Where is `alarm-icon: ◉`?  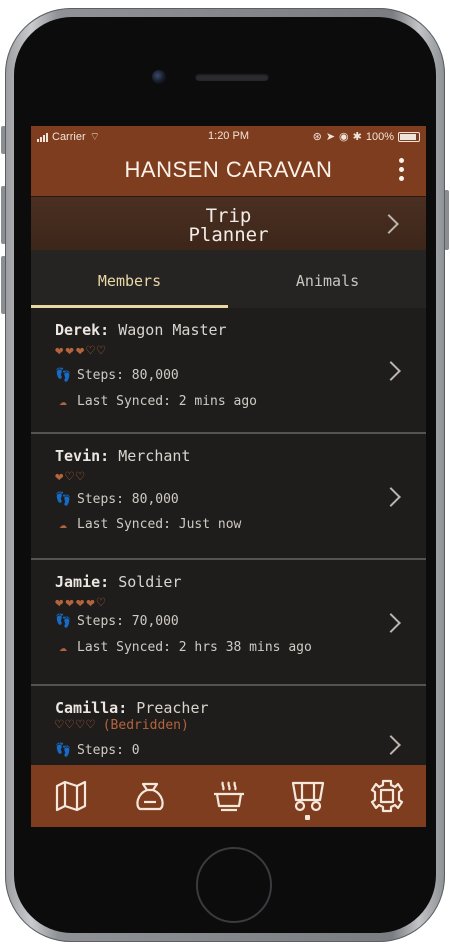
alarm-icon: ◉ is located at coordinates (344, 137).